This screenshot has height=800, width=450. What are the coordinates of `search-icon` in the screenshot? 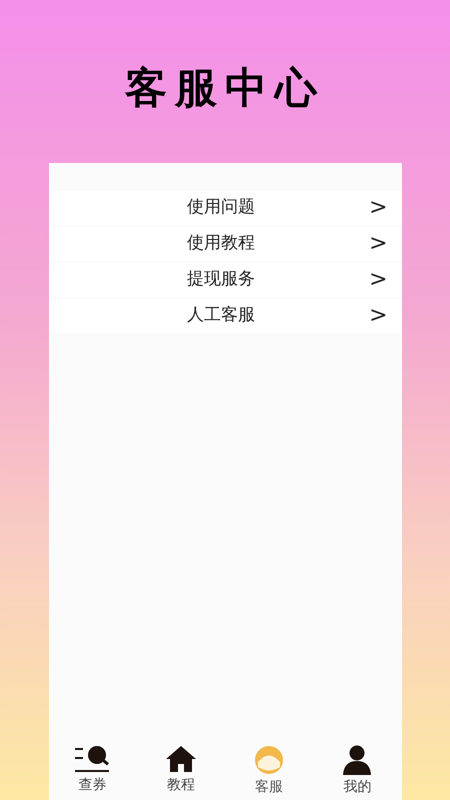 It's located at (92, 759).